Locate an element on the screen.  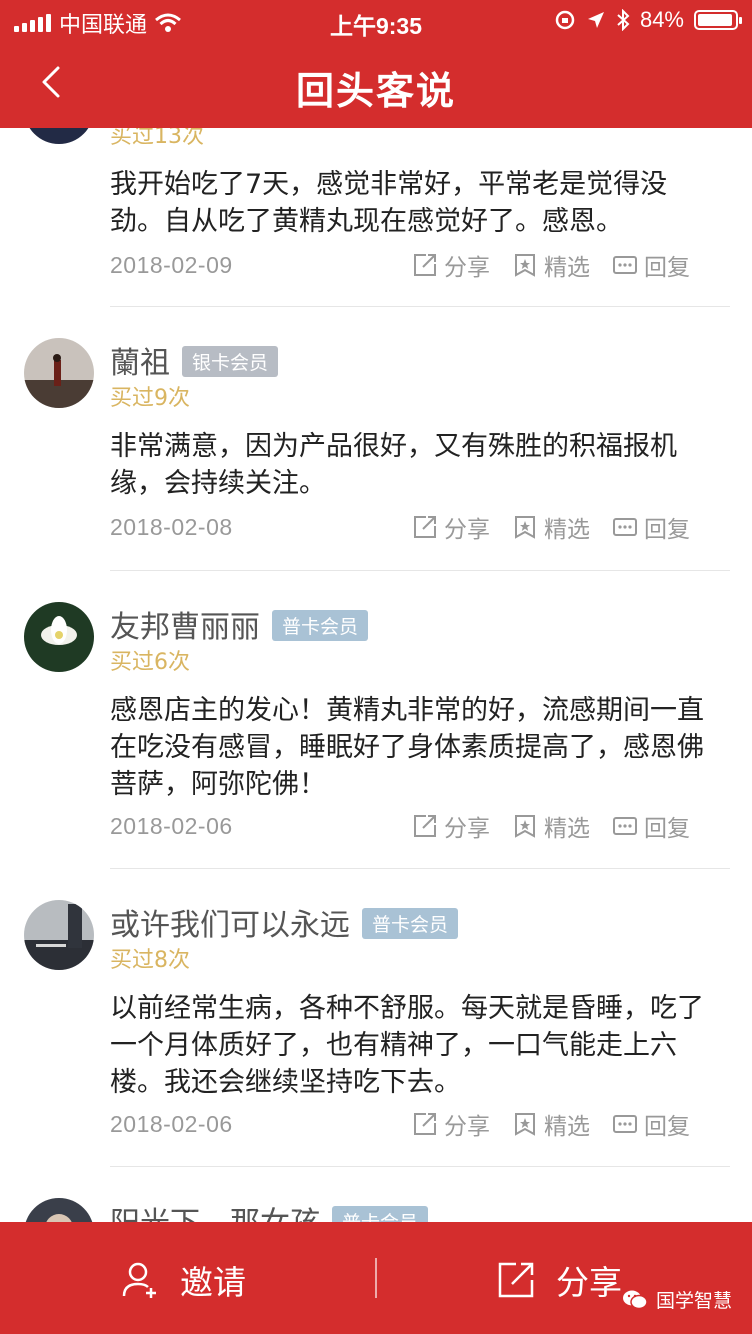
bought-count: 买过6次 is located at coordinates (150, 662).